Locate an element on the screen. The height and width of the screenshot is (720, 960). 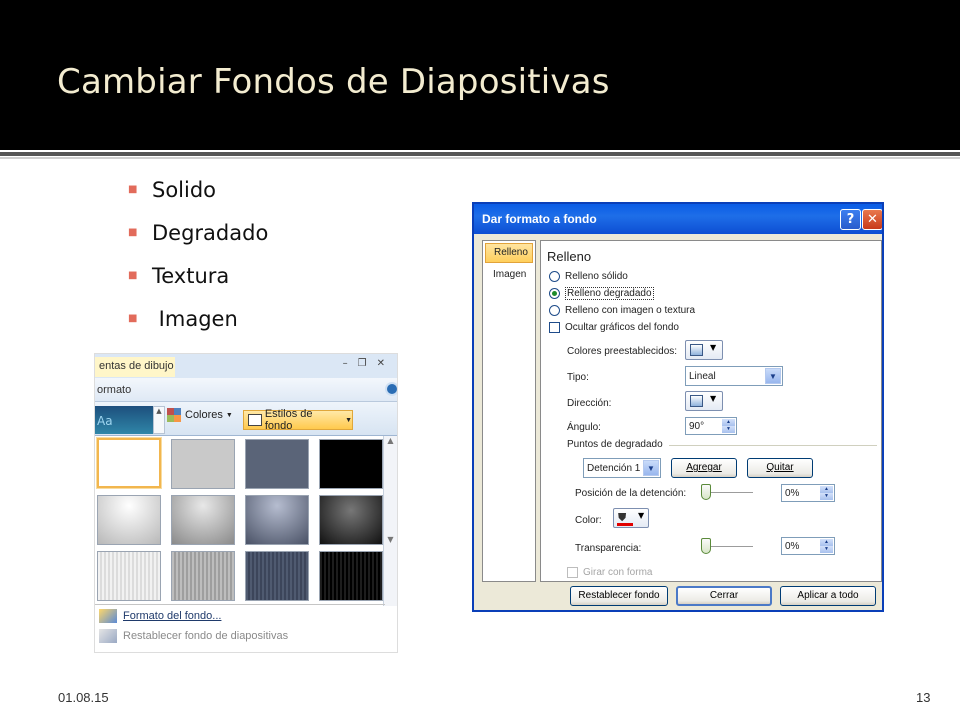
slide-date: 01.08.15 is located at coordinates (83, 697).